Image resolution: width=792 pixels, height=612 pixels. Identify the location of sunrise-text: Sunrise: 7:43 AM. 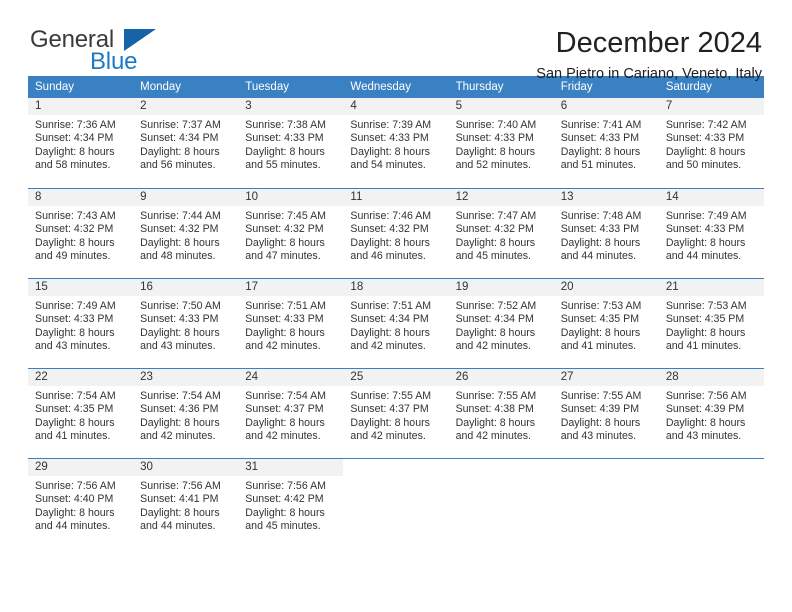
(75, 216).